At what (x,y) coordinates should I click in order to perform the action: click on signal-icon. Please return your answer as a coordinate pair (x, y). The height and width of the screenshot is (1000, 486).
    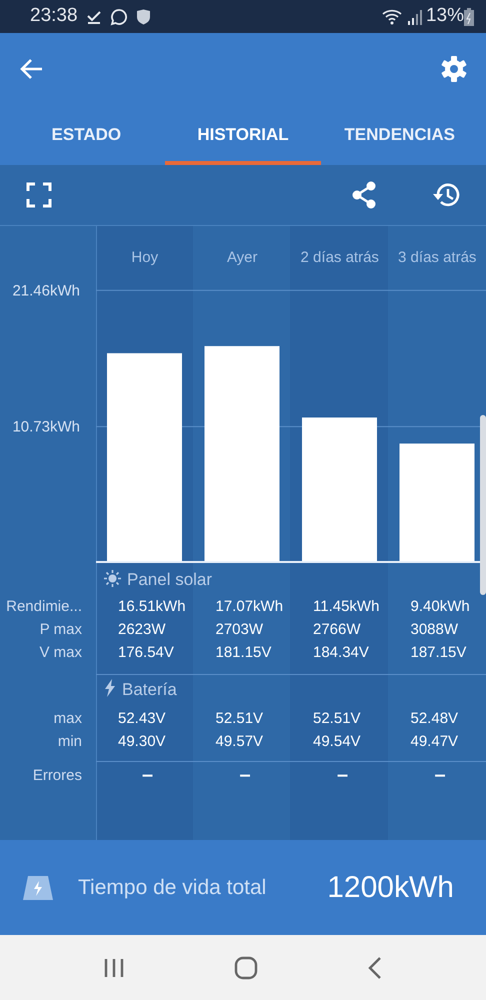
    Looking at the image, I should click on (415, 16).